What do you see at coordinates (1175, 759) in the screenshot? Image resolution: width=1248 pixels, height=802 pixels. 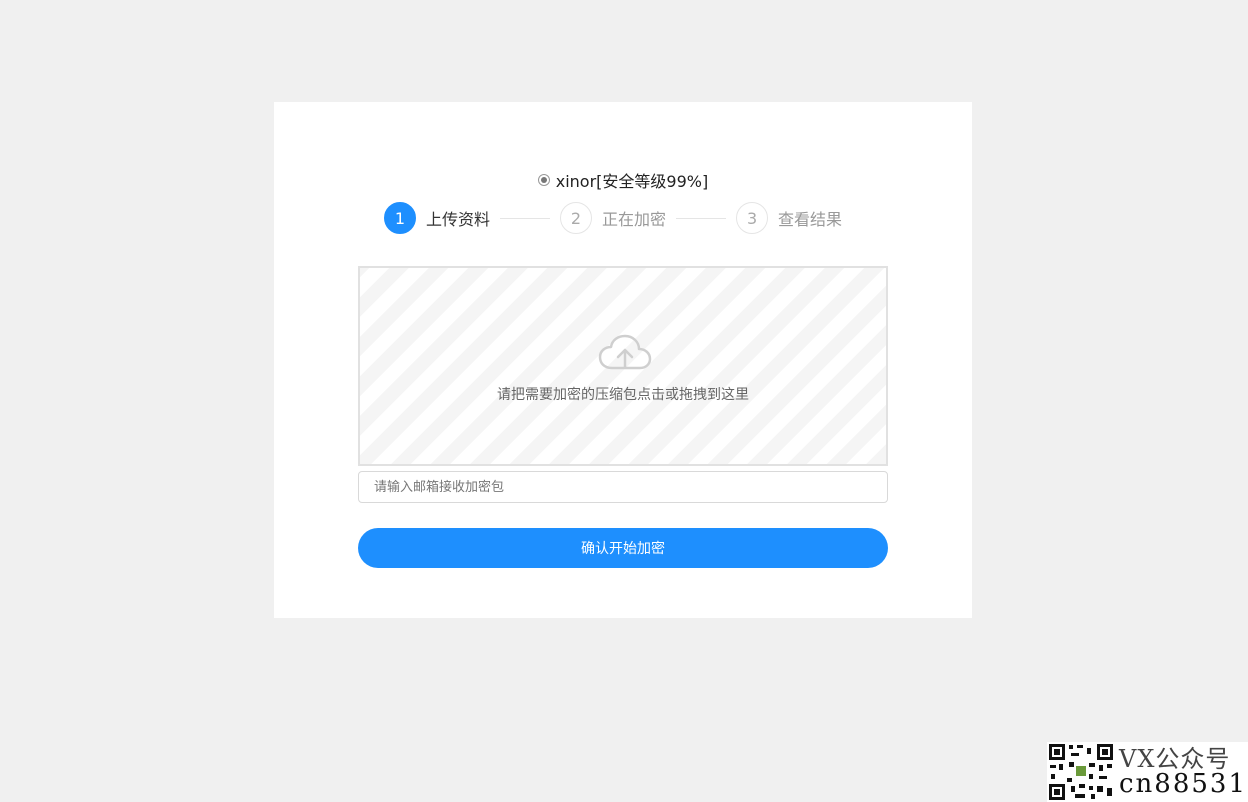 I see `watermark-line: VX公众号` at bounding box center [1175, 759].